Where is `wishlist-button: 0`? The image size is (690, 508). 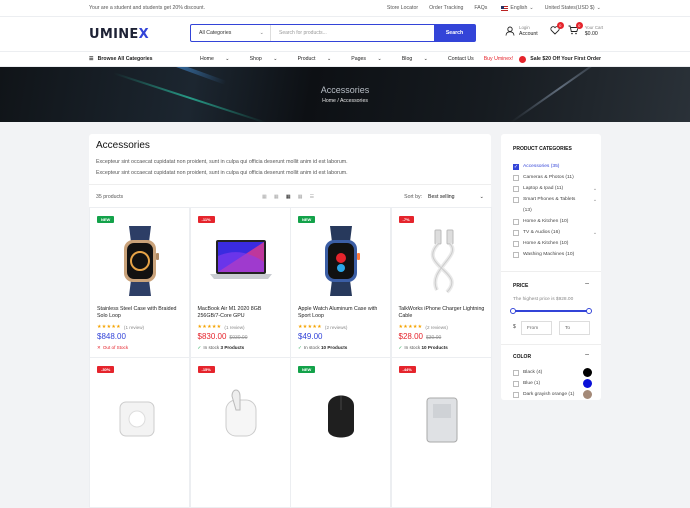 wishlist-button: 0 is located at coordinates (557, 29).